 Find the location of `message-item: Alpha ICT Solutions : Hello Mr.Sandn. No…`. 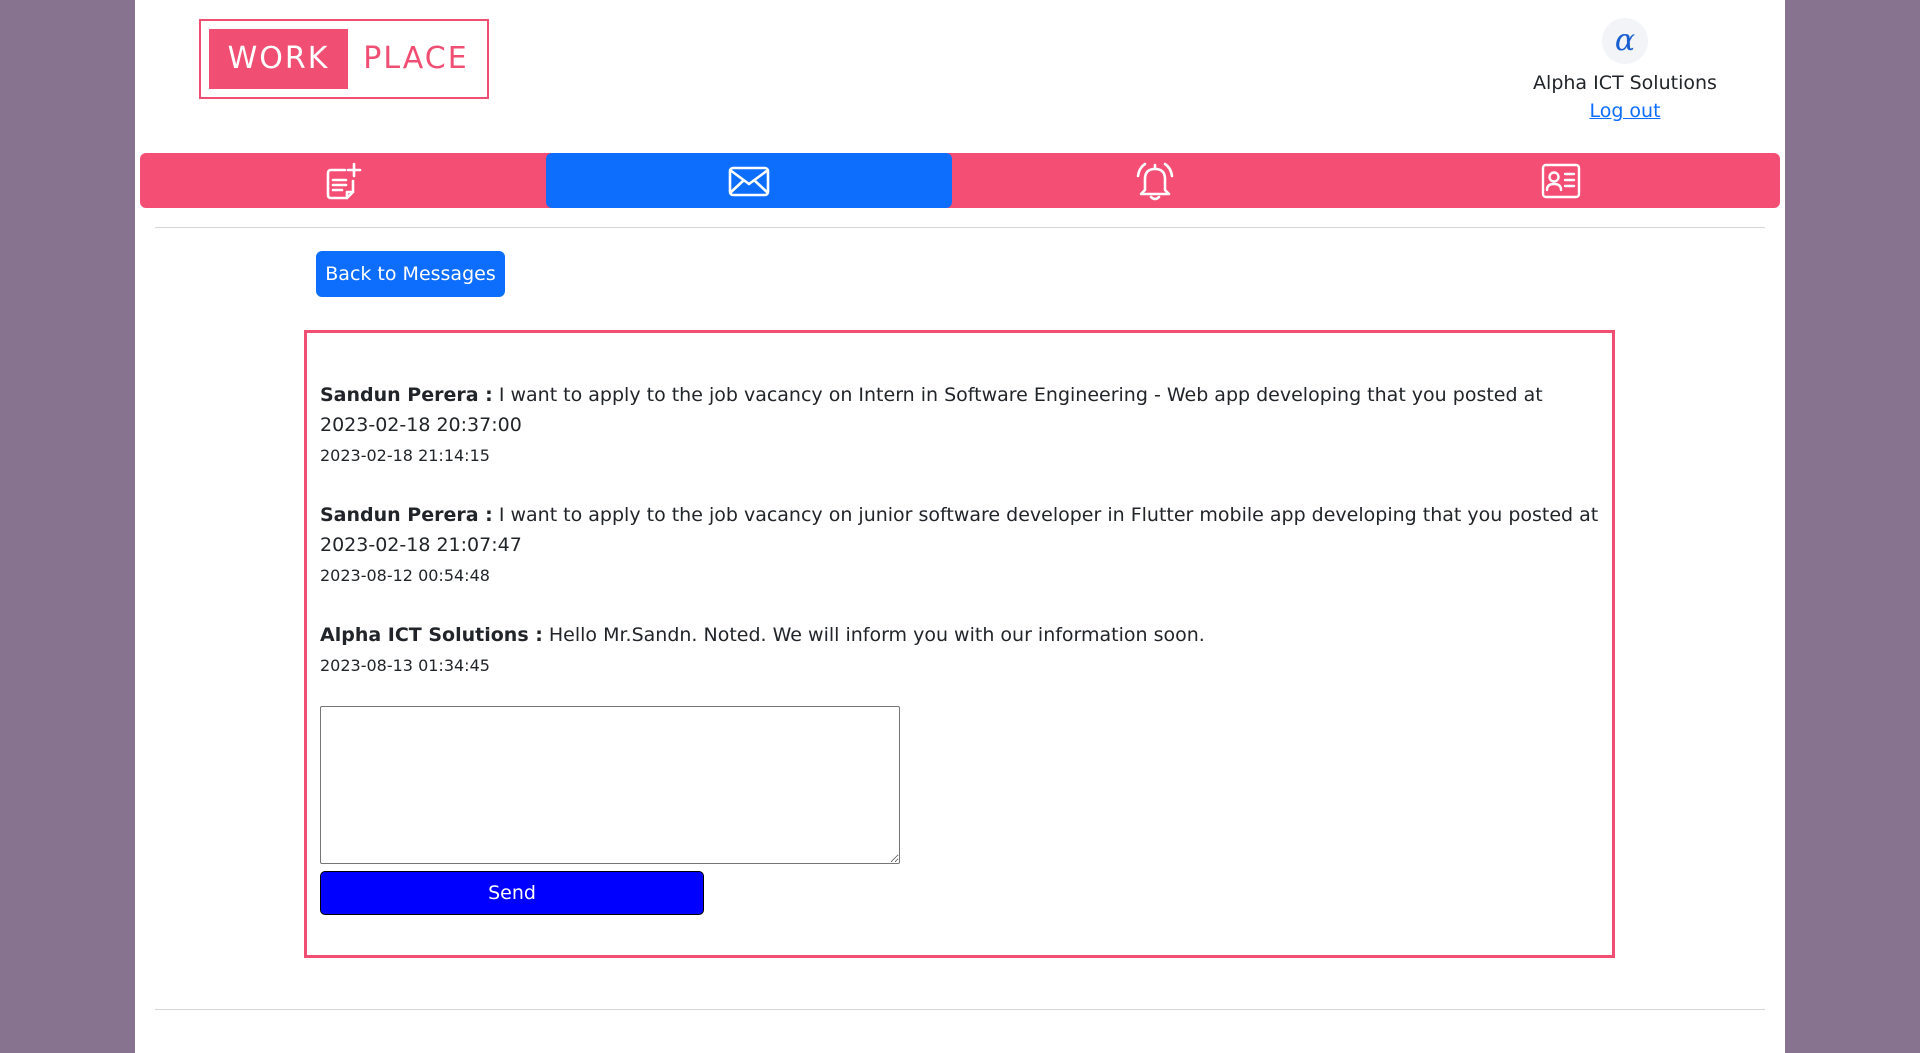

message-item: Alpha ICT Solutions : Hello Mr.Sandn. No… is located at coordinates (960, 647).